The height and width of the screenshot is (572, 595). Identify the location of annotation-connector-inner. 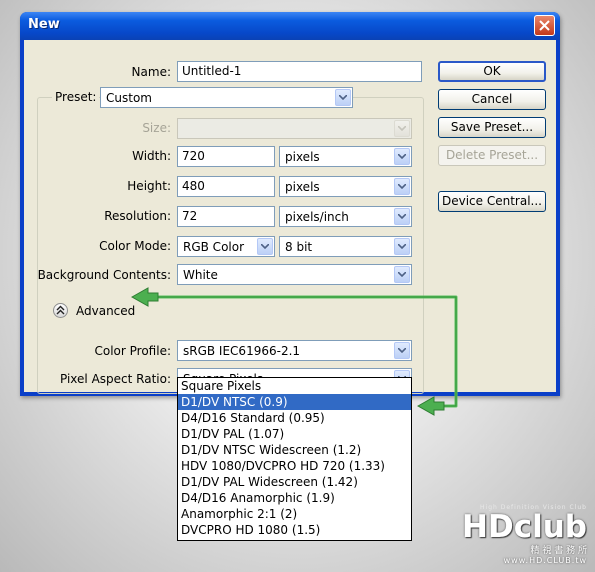
(304, 351).